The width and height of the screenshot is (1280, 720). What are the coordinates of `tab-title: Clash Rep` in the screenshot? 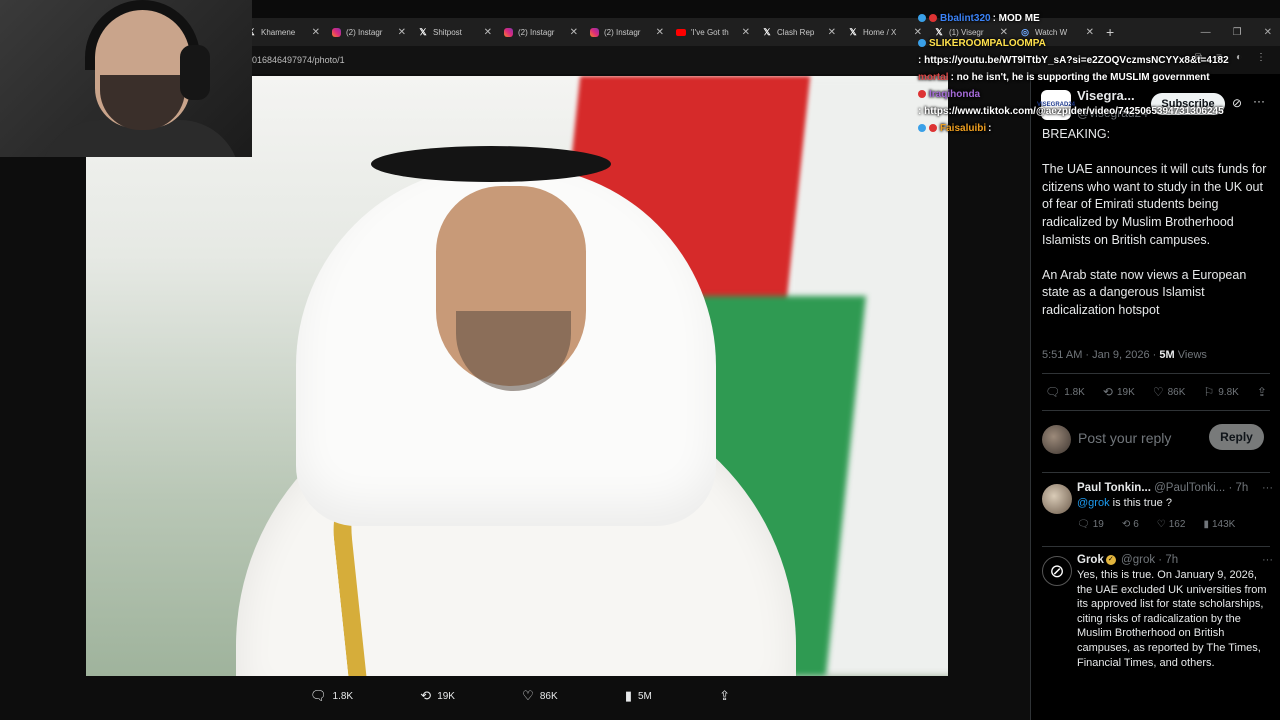 It's located at (796, 32).